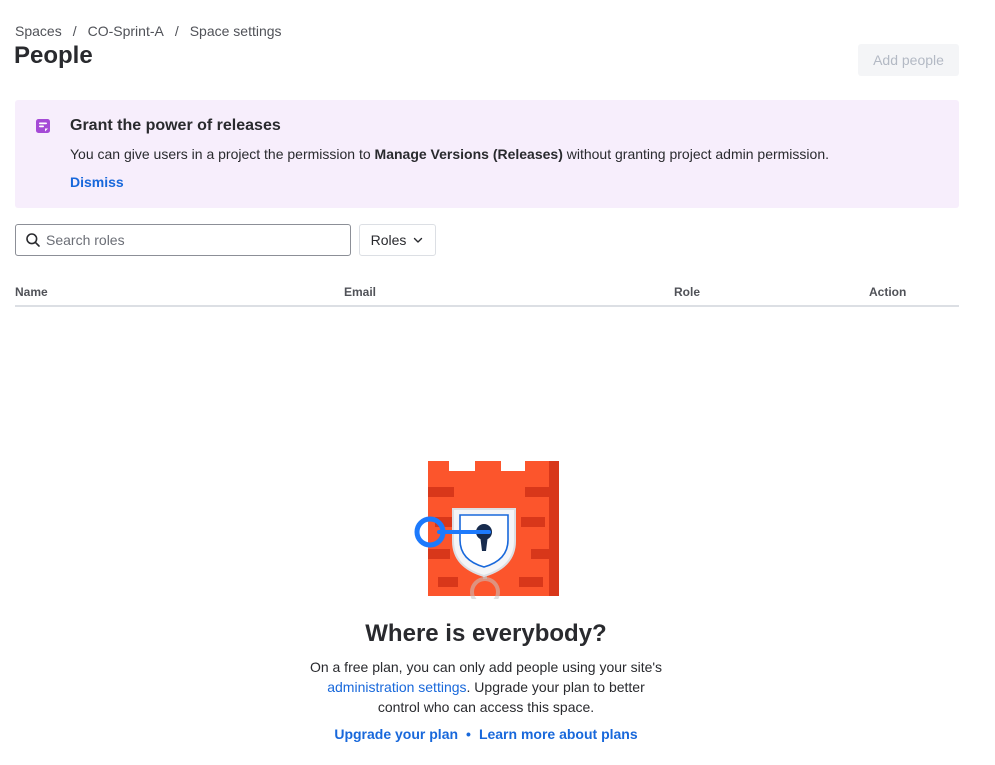 Image resolution: width=995 pixels, height=765 pixels. What do you see at coordinates (388, 240) in the screenshot?
I see `roles-filter-label: Roles` at bounding box center [388, 240].